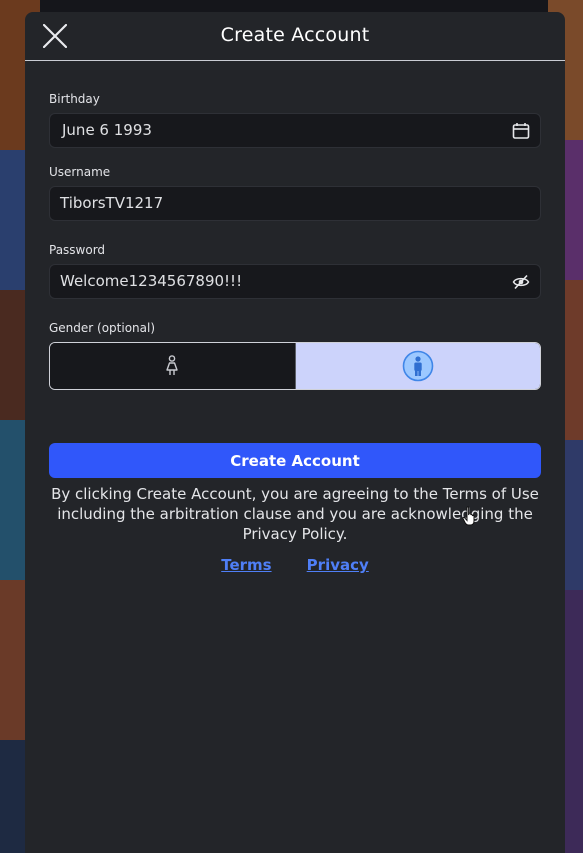  I want to click on gender-option-male, so click(417, 366).